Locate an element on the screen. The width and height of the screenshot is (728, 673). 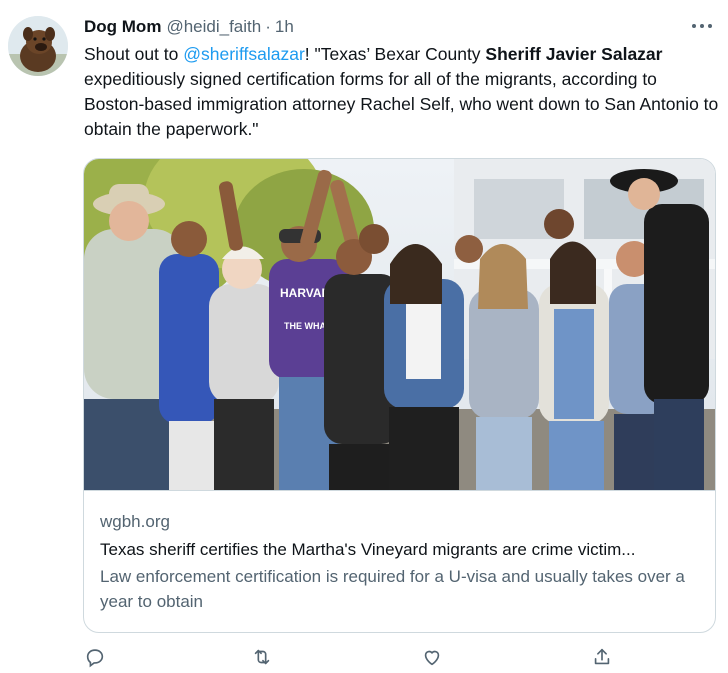
author-name: Dog Mom is located at coordinates (122, 27).